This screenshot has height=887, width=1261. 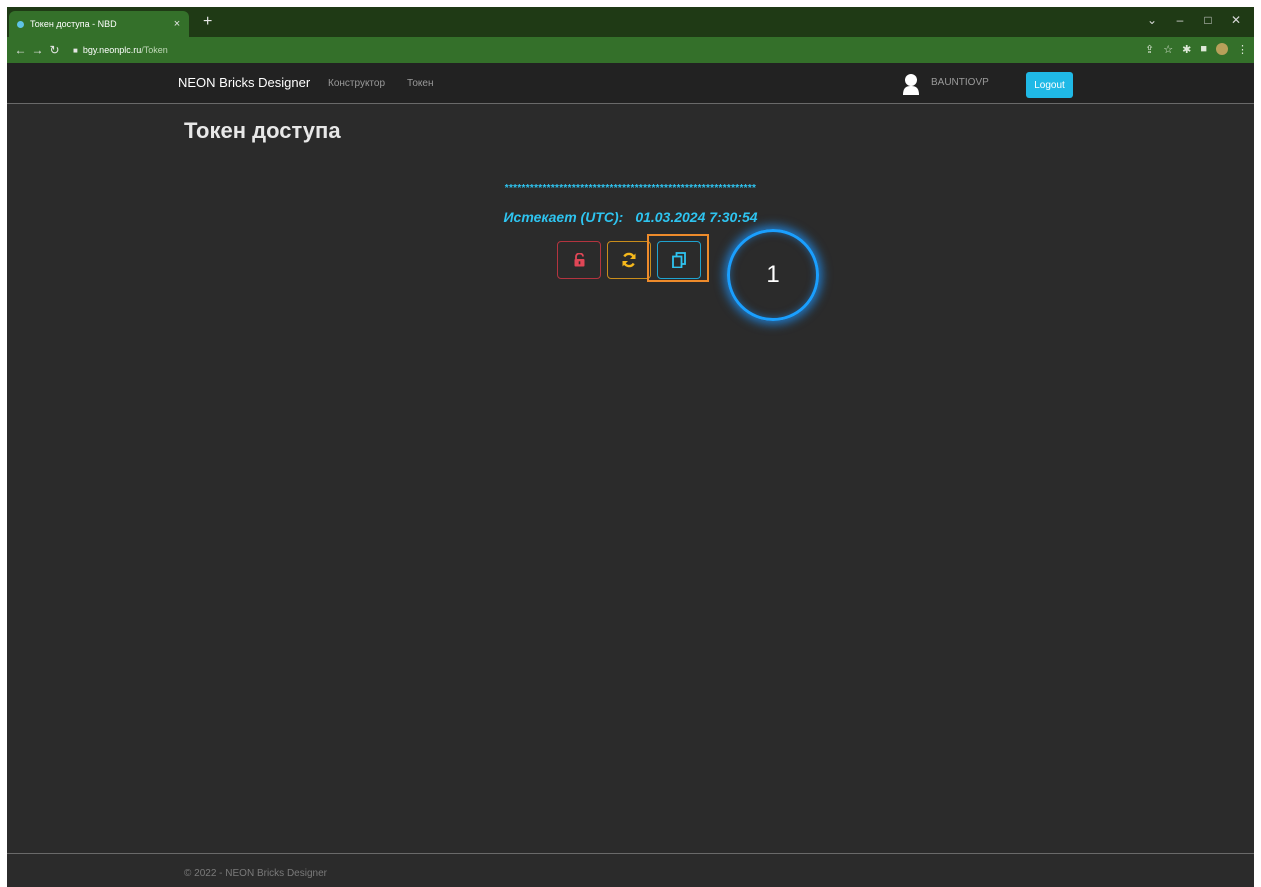 I want to click on minimize-button: –, so click(x=1180, y=20).